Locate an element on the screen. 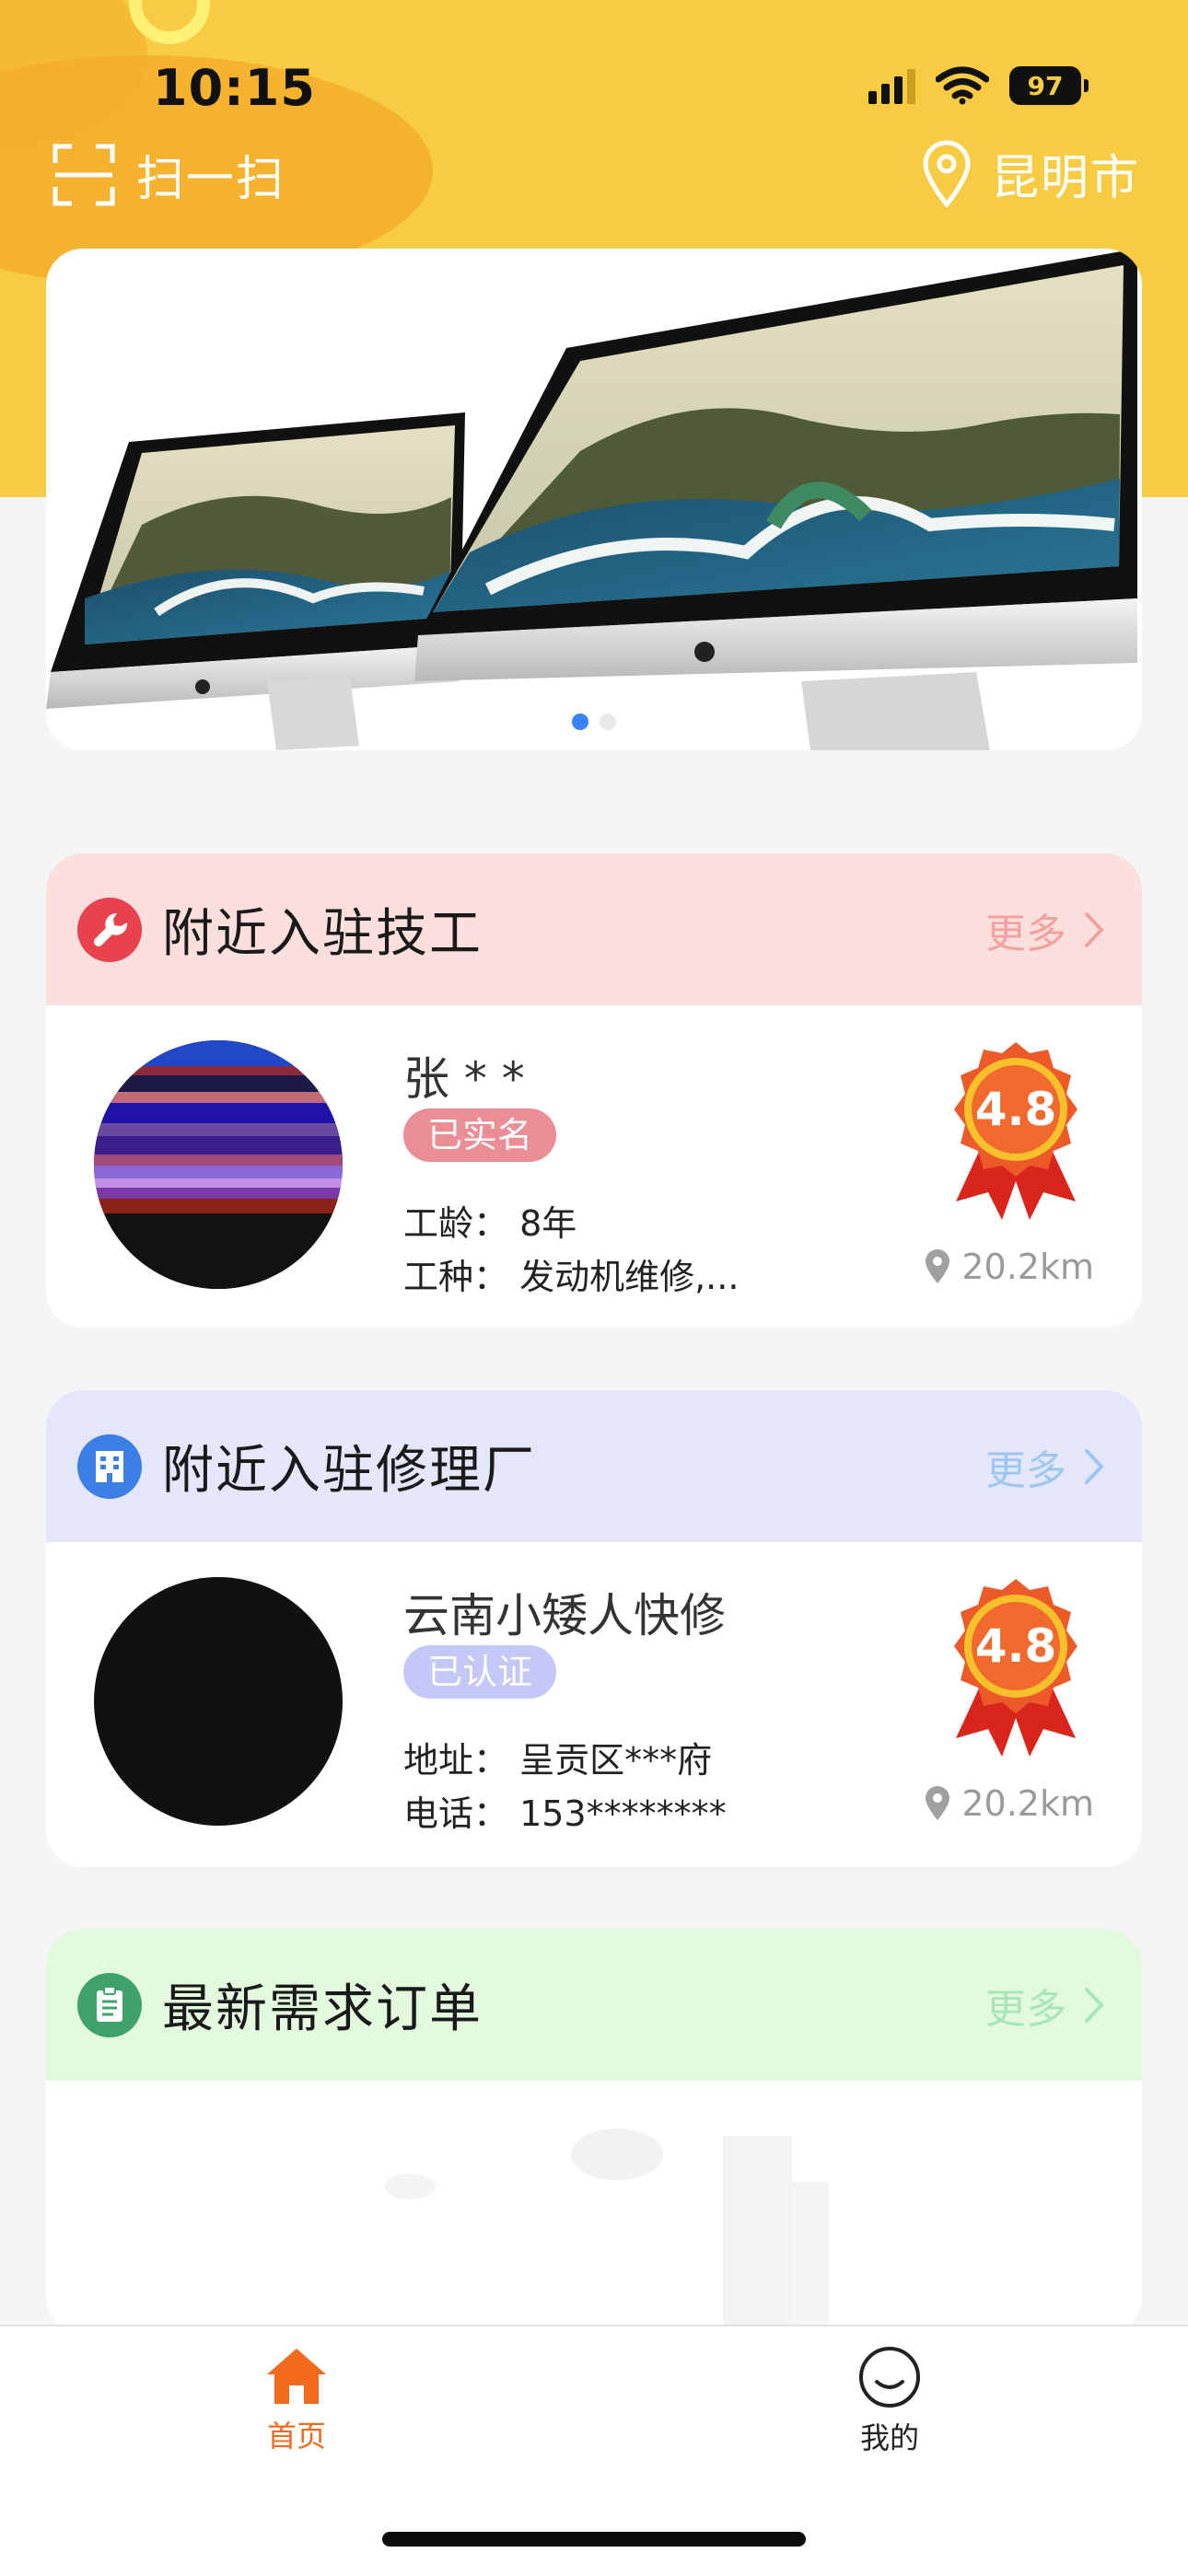 The height and width of the screenshot is (2576, 1188). tab-home-label: 首页 is located at coordinates (296, 2436).